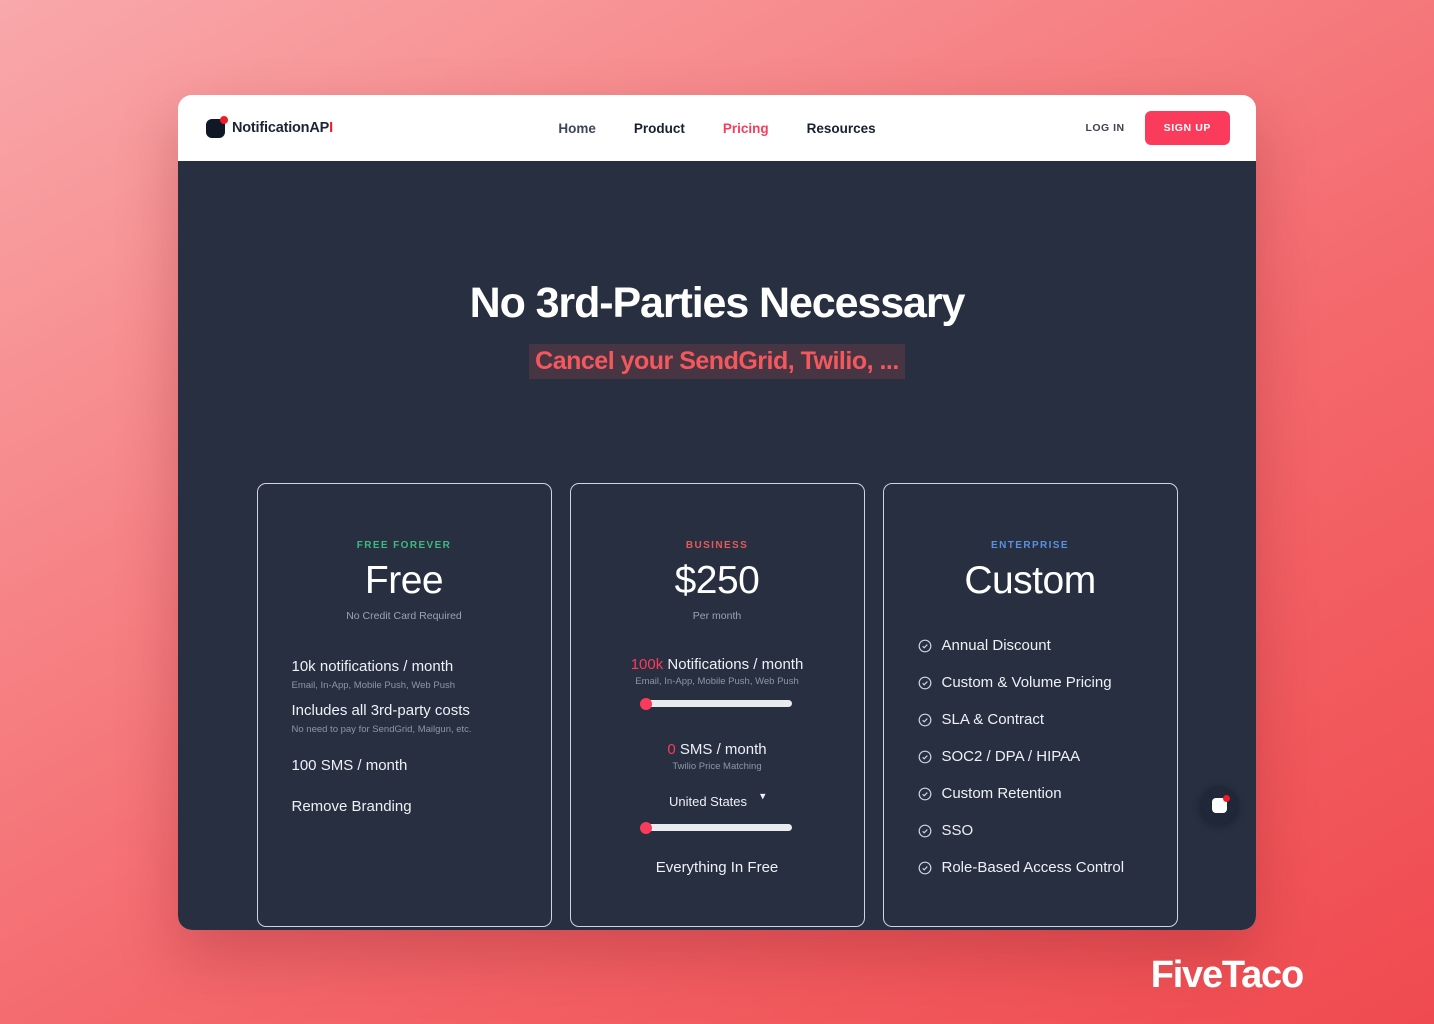  Describe the element at coordinates (647, 664) in the screenshot. I see `notifications-amount: 100k` at that location.